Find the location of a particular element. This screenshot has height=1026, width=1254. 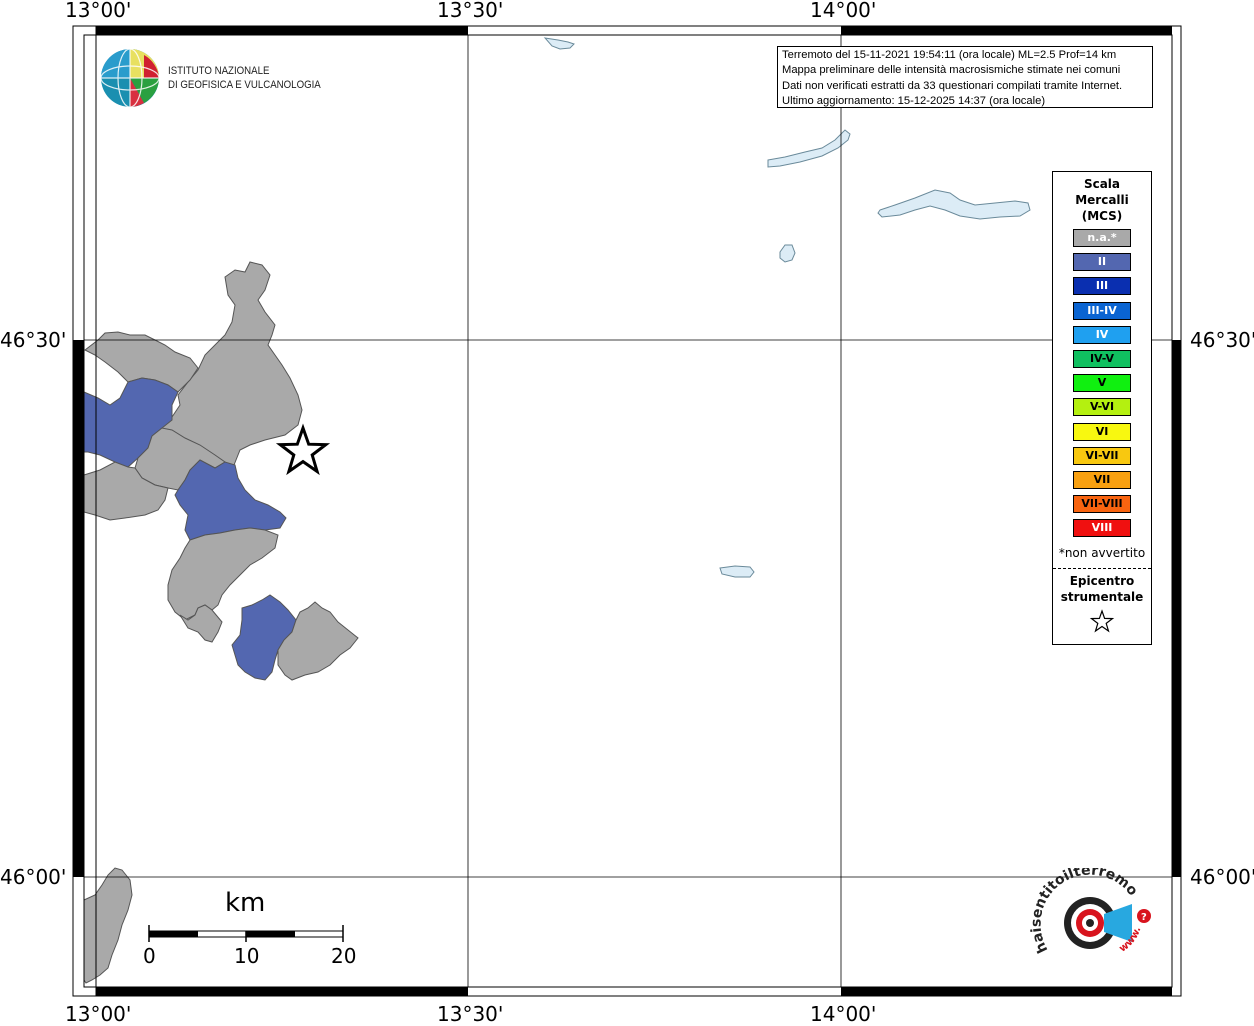

legend-item: IV-V is located at coordinates (1102, 359).